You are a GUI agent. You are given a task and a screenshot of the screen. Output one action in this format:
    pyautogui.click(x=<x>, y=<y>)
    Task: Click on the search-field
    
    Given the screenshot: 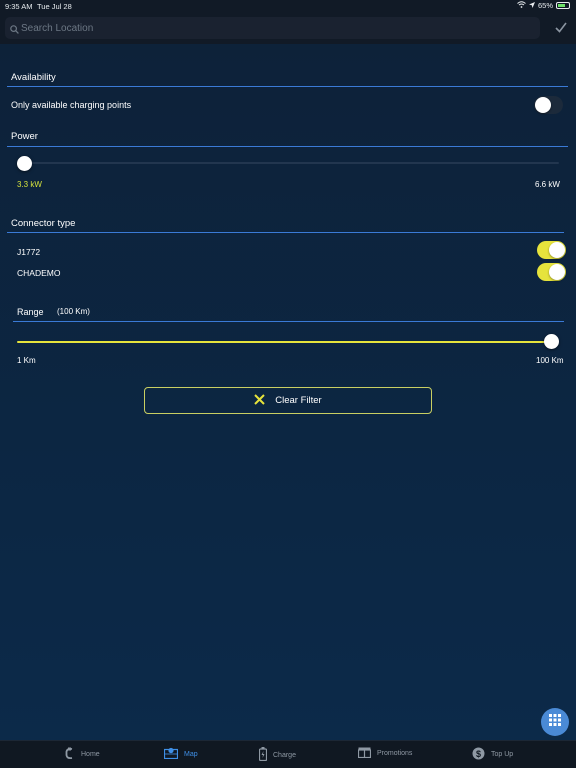 What is the action you would take?
    pyautogui.click(x=272, y=28)
    